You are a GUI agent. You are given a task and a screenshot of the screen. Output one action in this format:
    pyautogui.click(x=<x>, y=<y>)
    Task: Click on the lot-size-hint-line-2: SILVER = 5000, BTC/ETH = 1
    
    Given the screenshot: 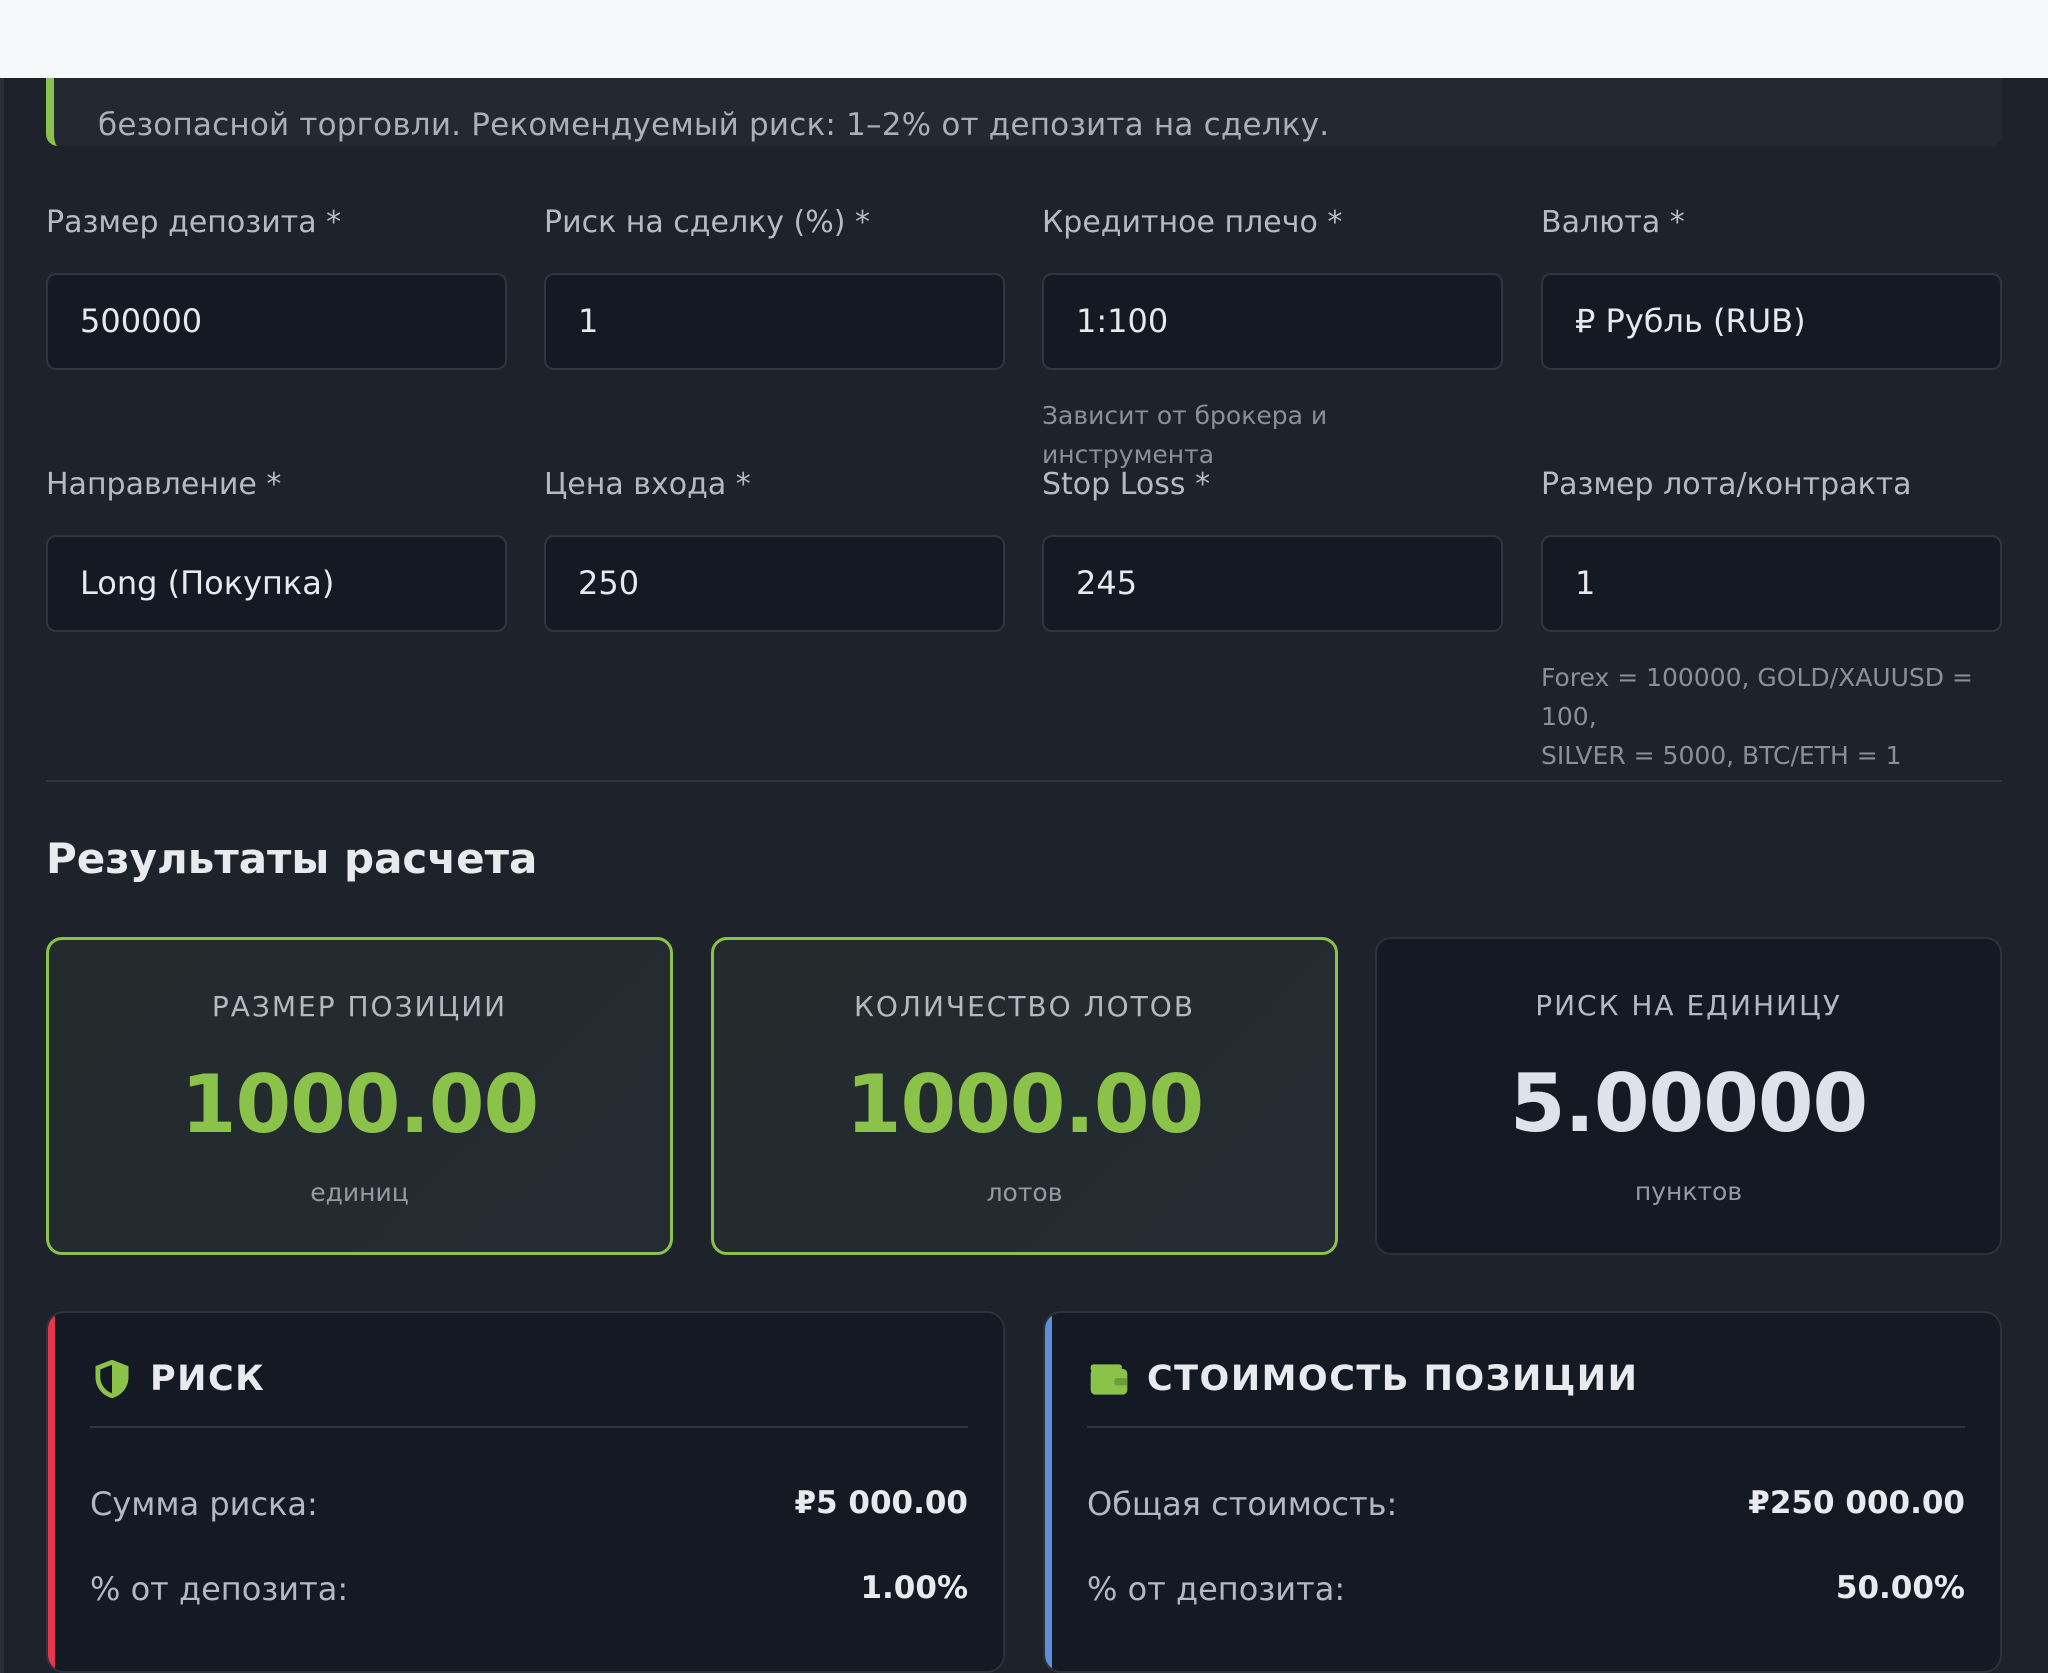 What is the action you would take?
    pyautogui.click(x=1721, y=755)
    